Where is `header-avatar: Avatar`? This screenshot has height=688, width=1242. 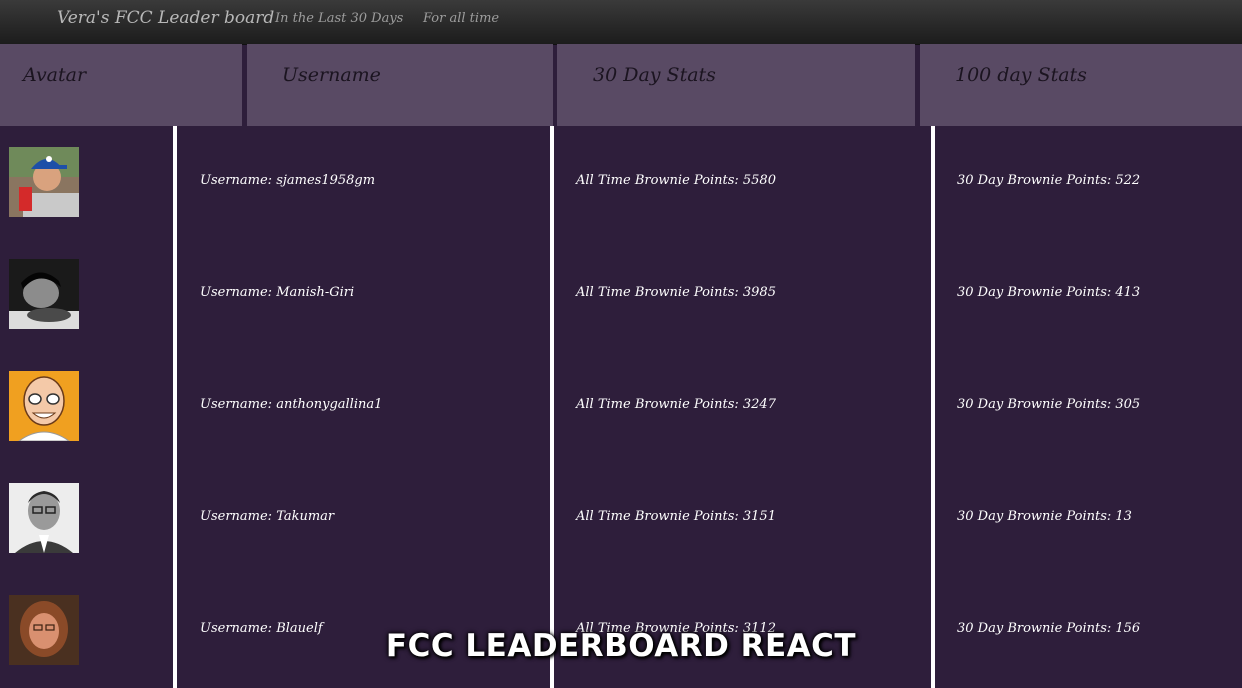 header-avatar: Avatar is located at coordinates (121, 85).